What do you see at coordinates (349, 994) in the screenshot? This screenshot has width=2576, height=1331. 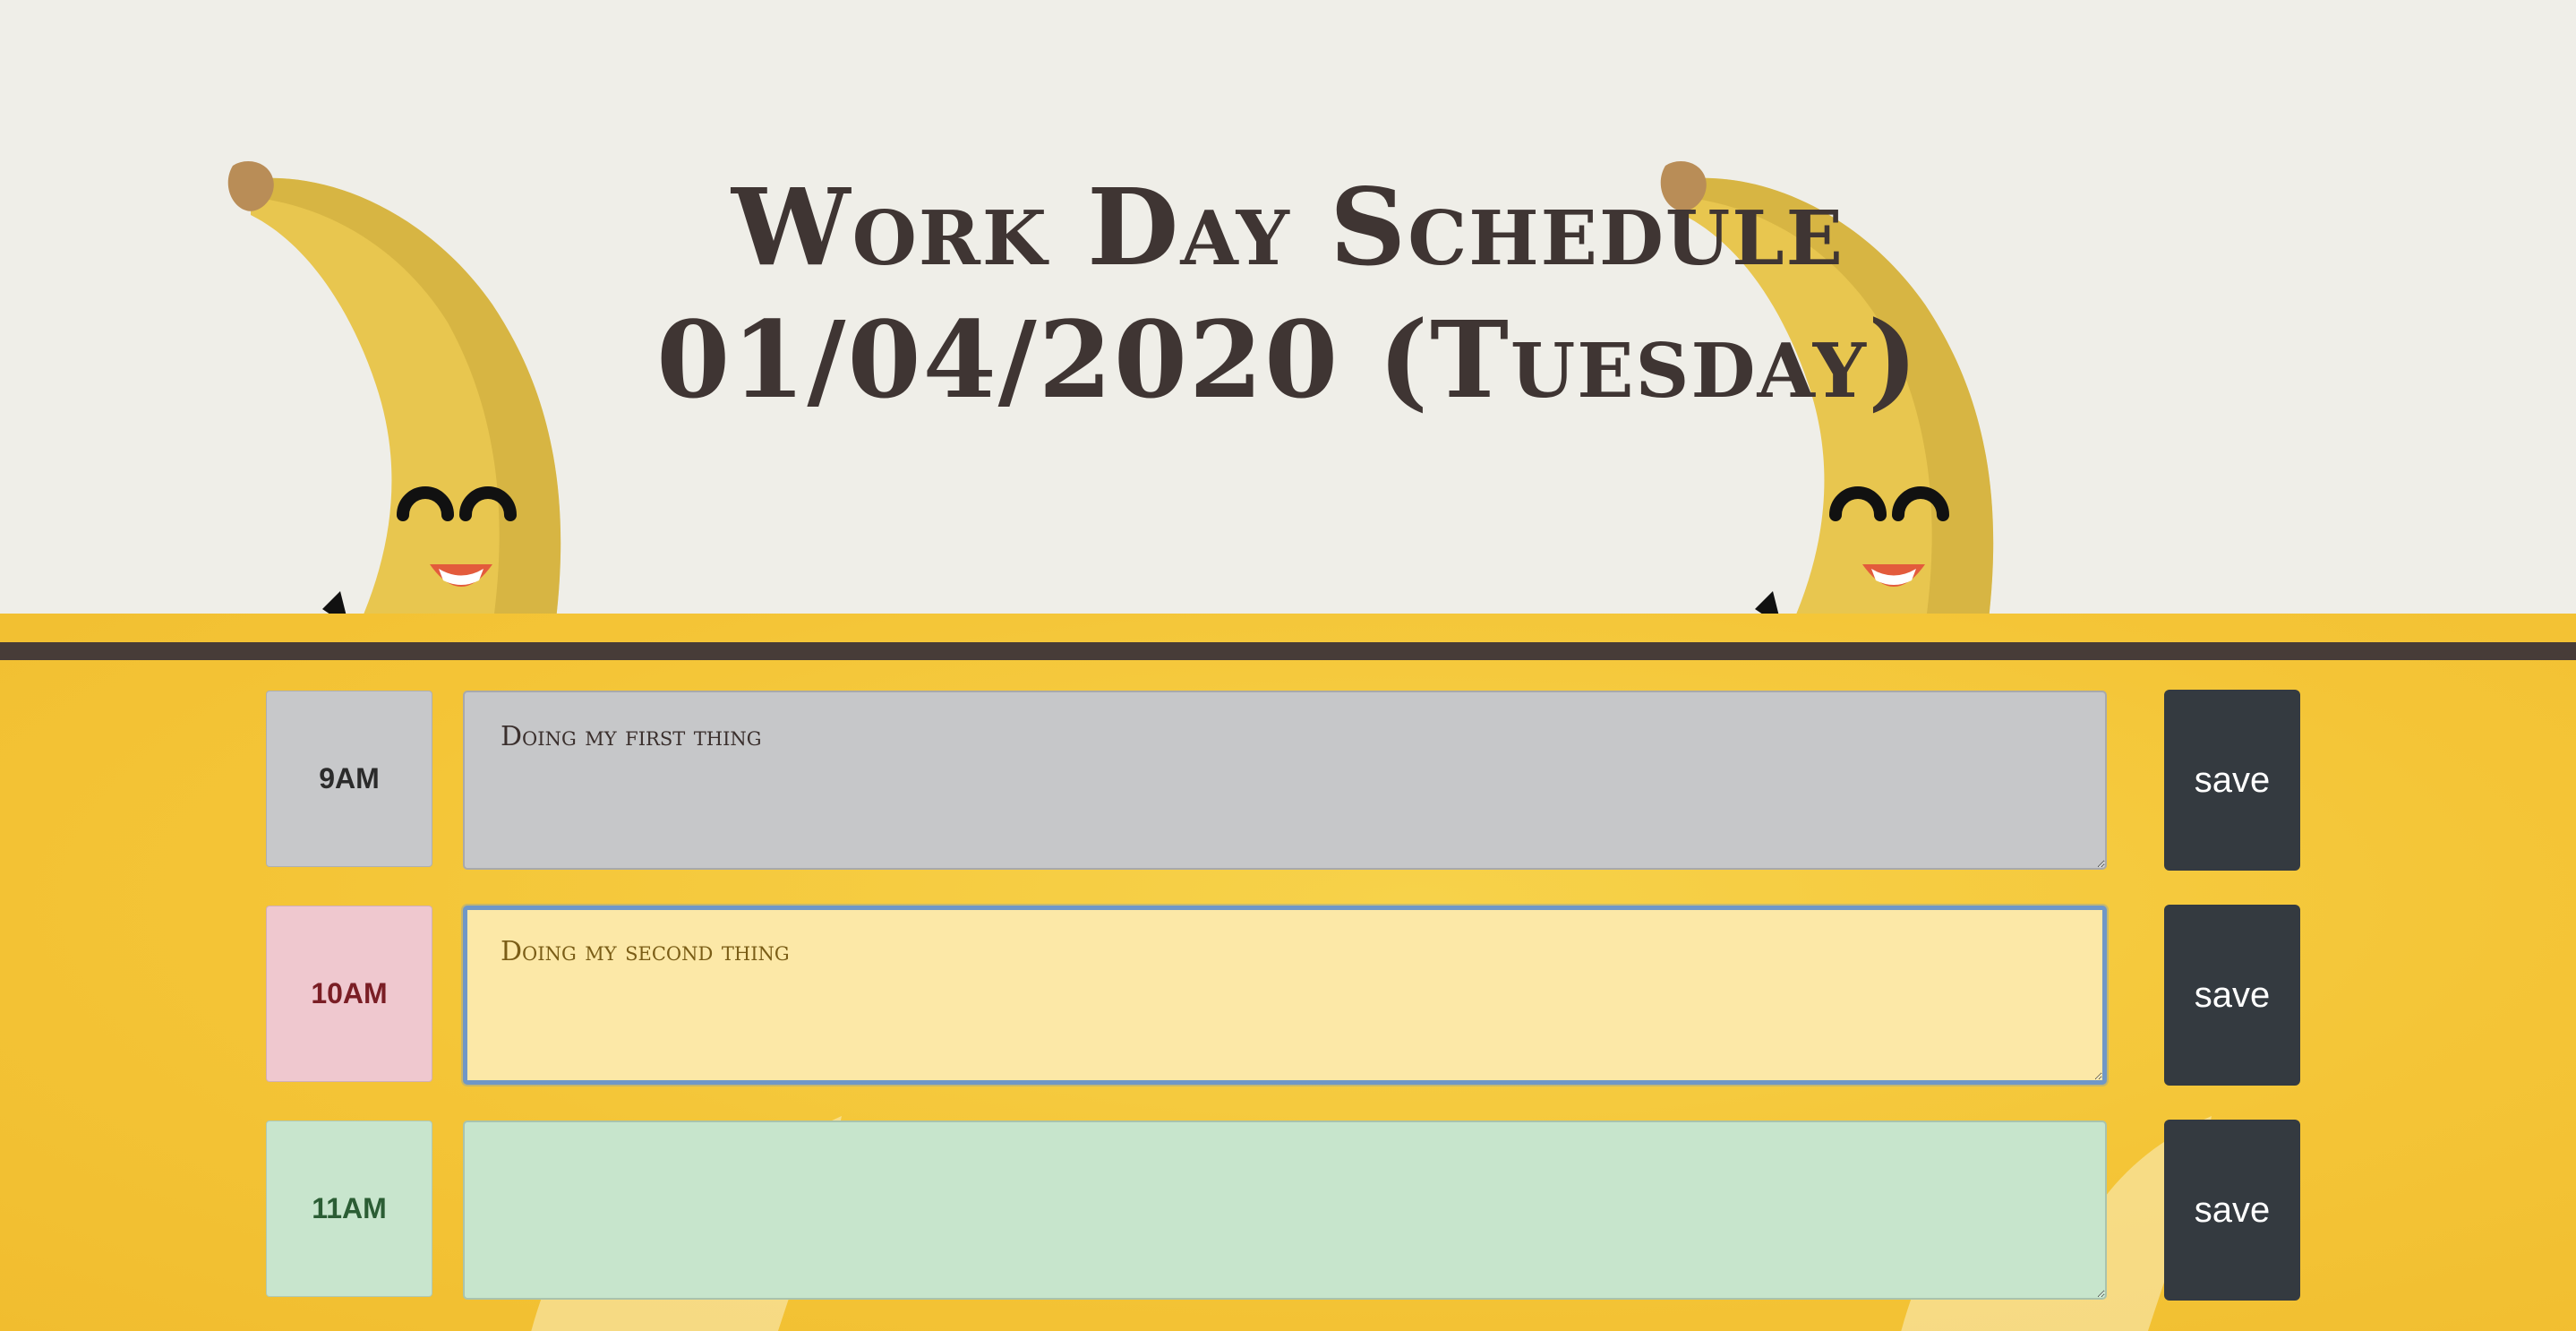 I see `hour-label: 10AM` at bounding box center [349, 994].